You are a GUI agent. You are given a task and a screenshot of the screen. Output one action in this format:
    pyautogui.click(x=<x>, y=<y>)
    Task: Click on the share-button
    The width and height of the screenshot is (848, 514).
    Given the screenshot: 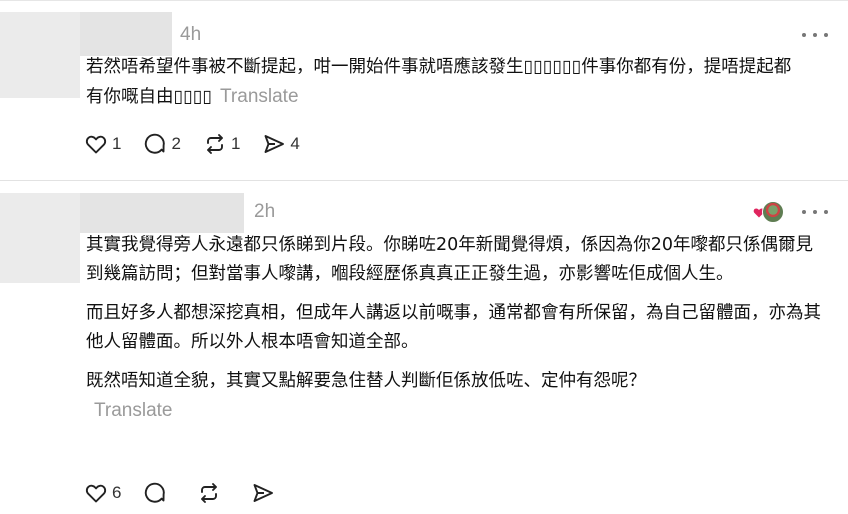 What is the action you would take?
    pyautogui.click(x=263, y=493)
    